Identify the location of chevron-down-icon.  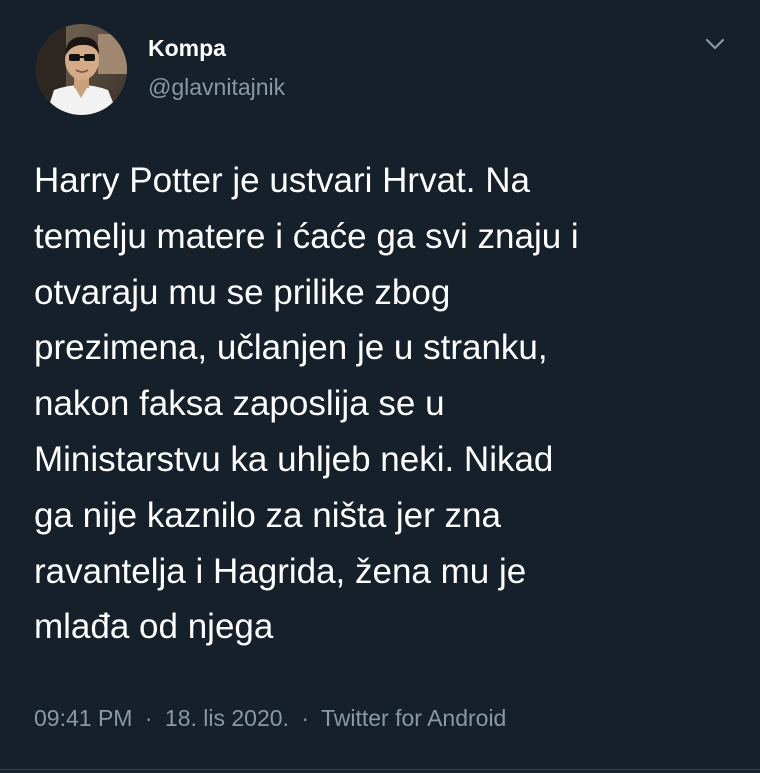
(715, 44).